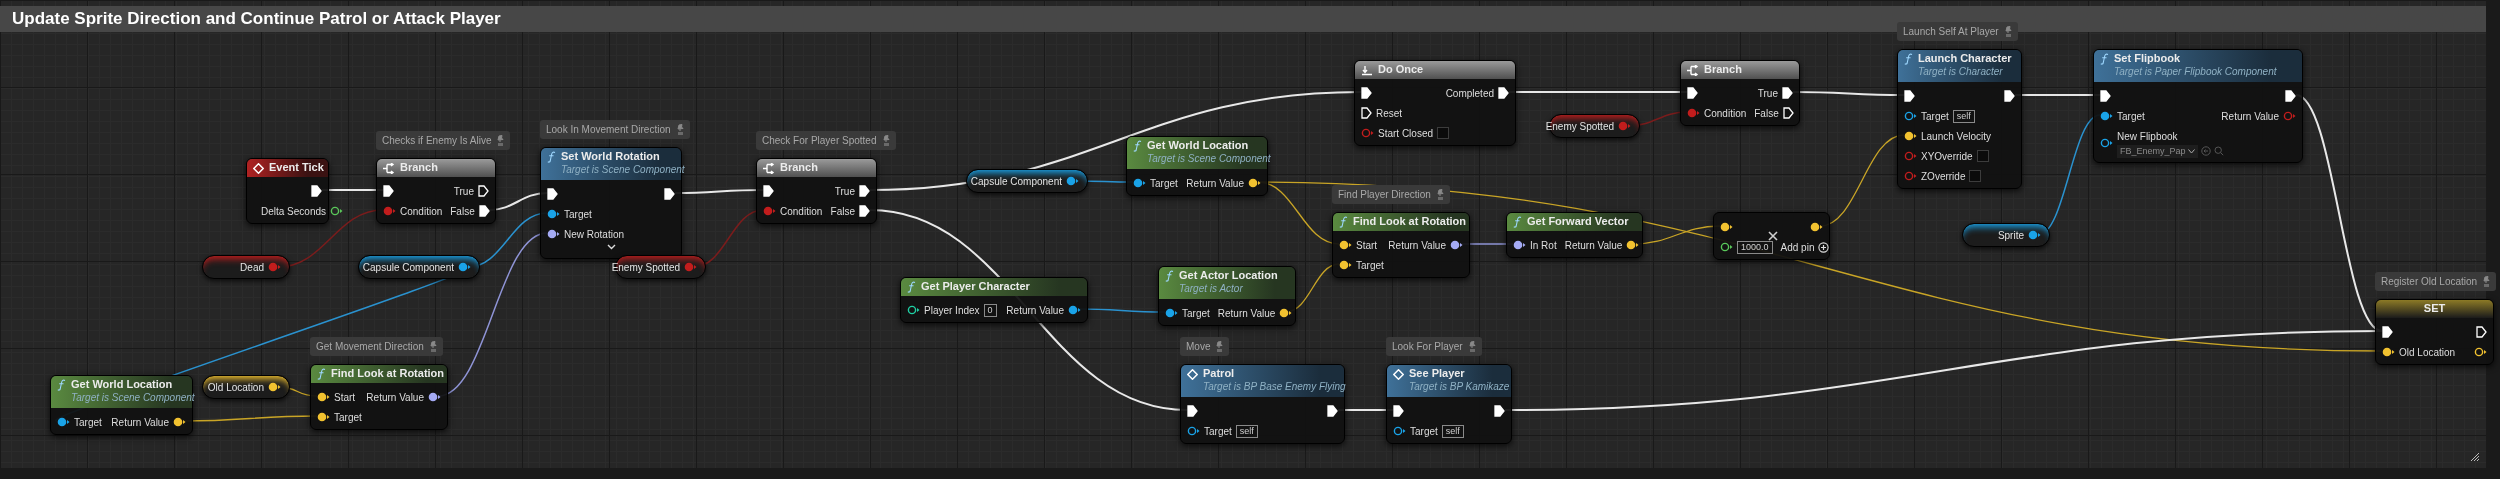 This screenshot has width=2500, height=479. Describe the element at coordinates (1205, 346) in the screenshot. I see `comment-bubble: Move` at that location.